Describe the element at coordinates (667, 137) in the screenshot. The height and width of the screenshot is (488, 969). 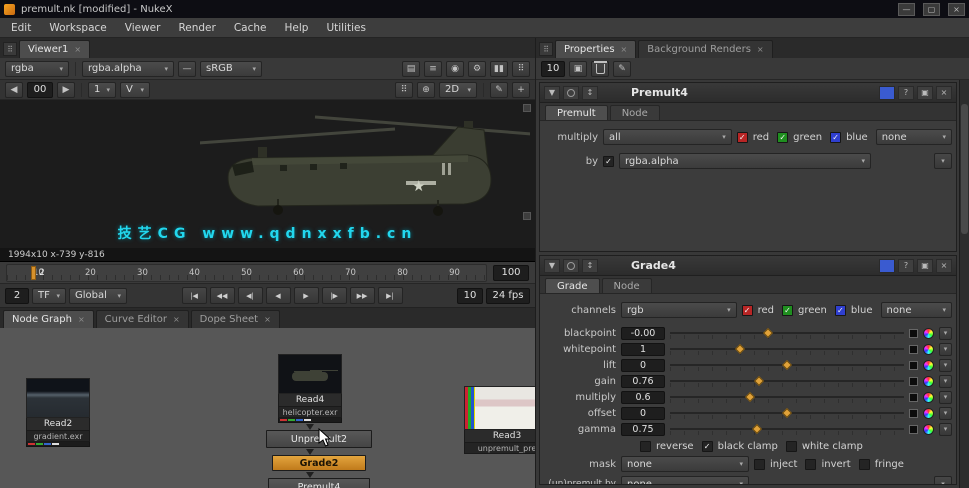
I see `multiply-channels-select: all ▾` at that location.